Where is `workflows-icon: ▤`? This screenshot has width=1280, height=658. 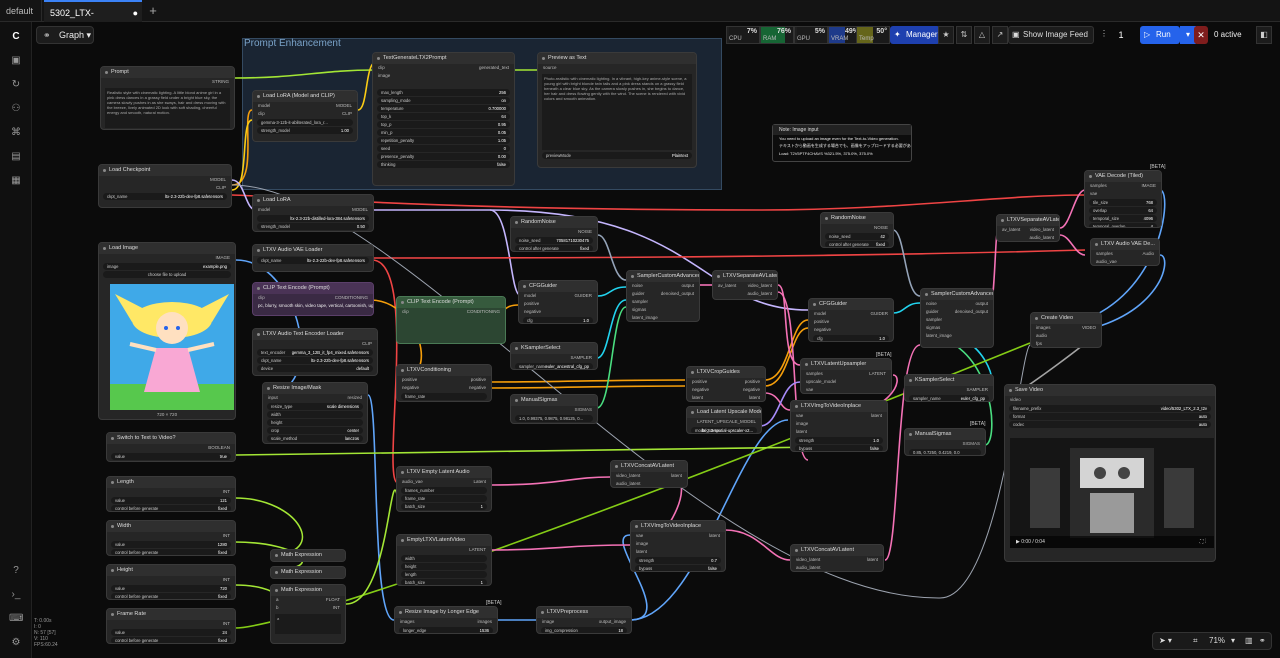
workflows-icon: ▤ is located at coordinates (16, 157).